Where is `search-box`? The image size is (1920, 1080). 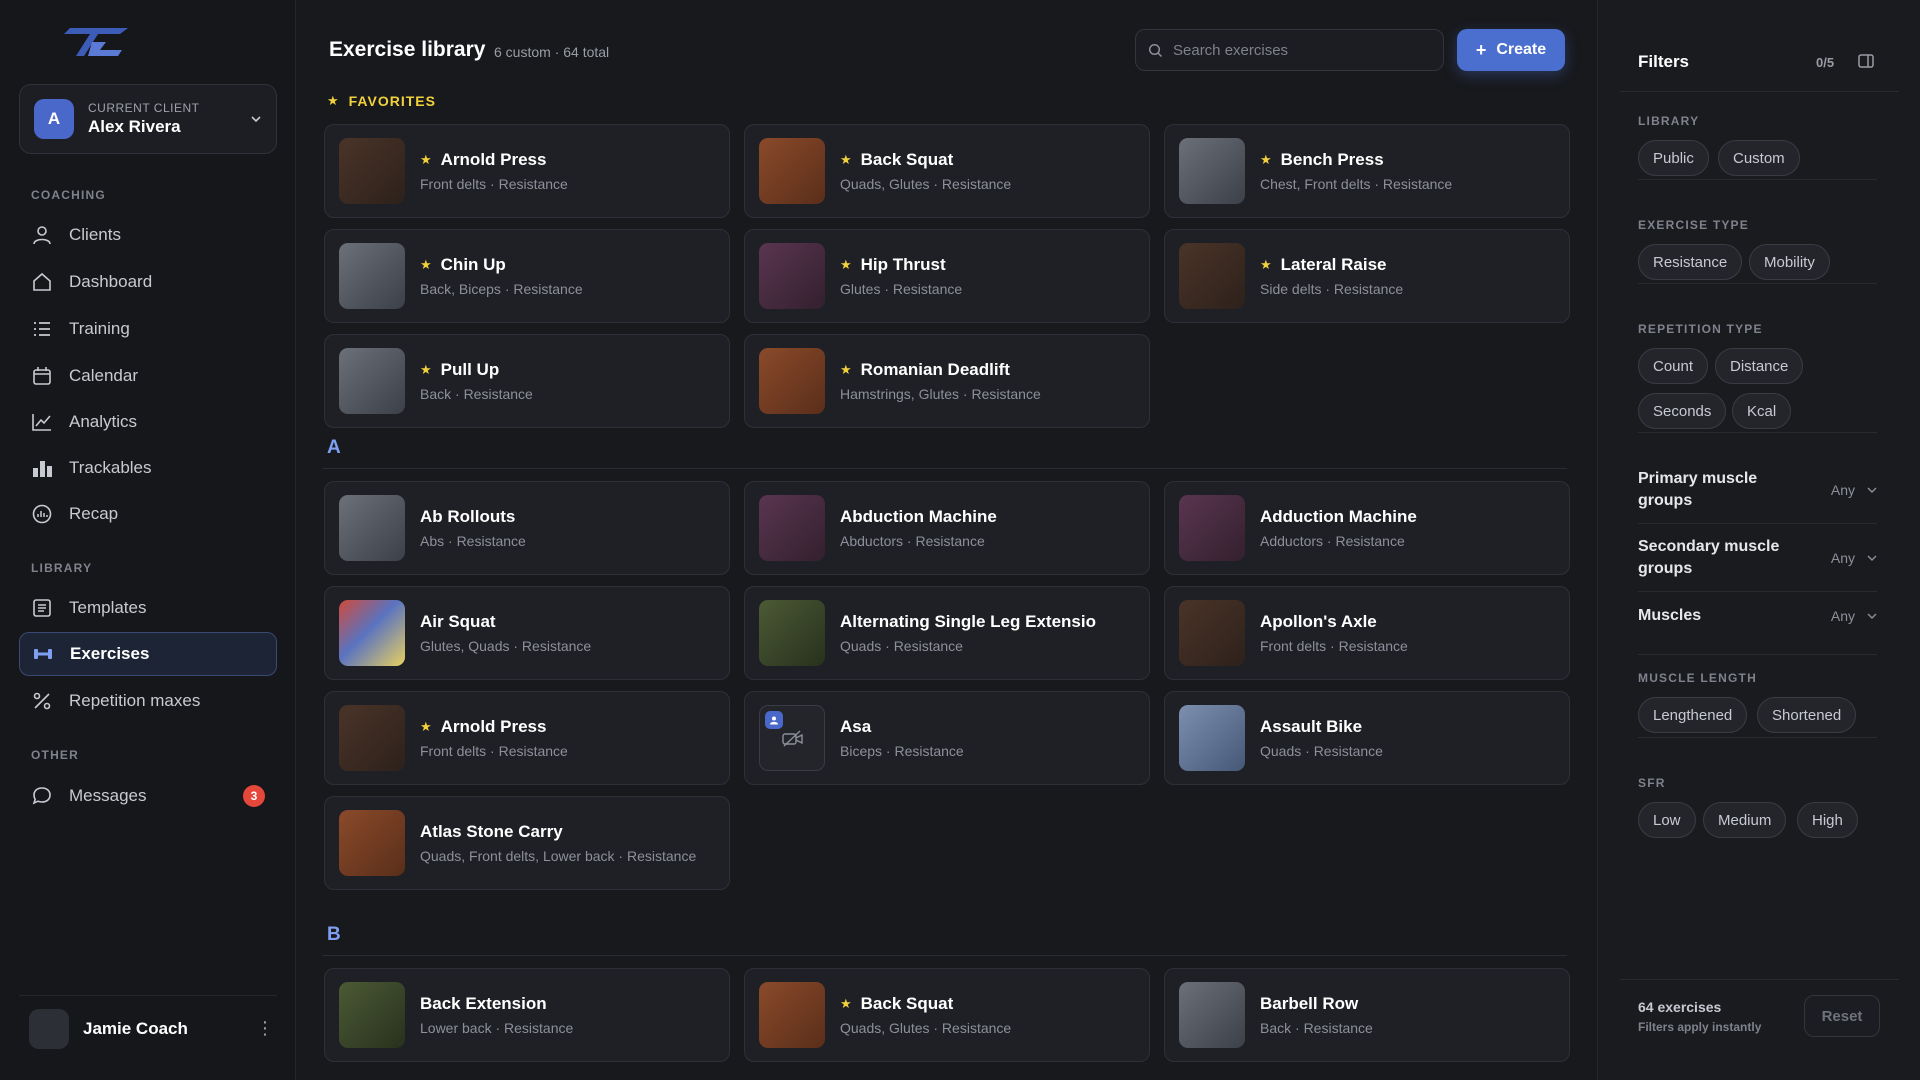
search-box is located at coordinates (1289, 50).